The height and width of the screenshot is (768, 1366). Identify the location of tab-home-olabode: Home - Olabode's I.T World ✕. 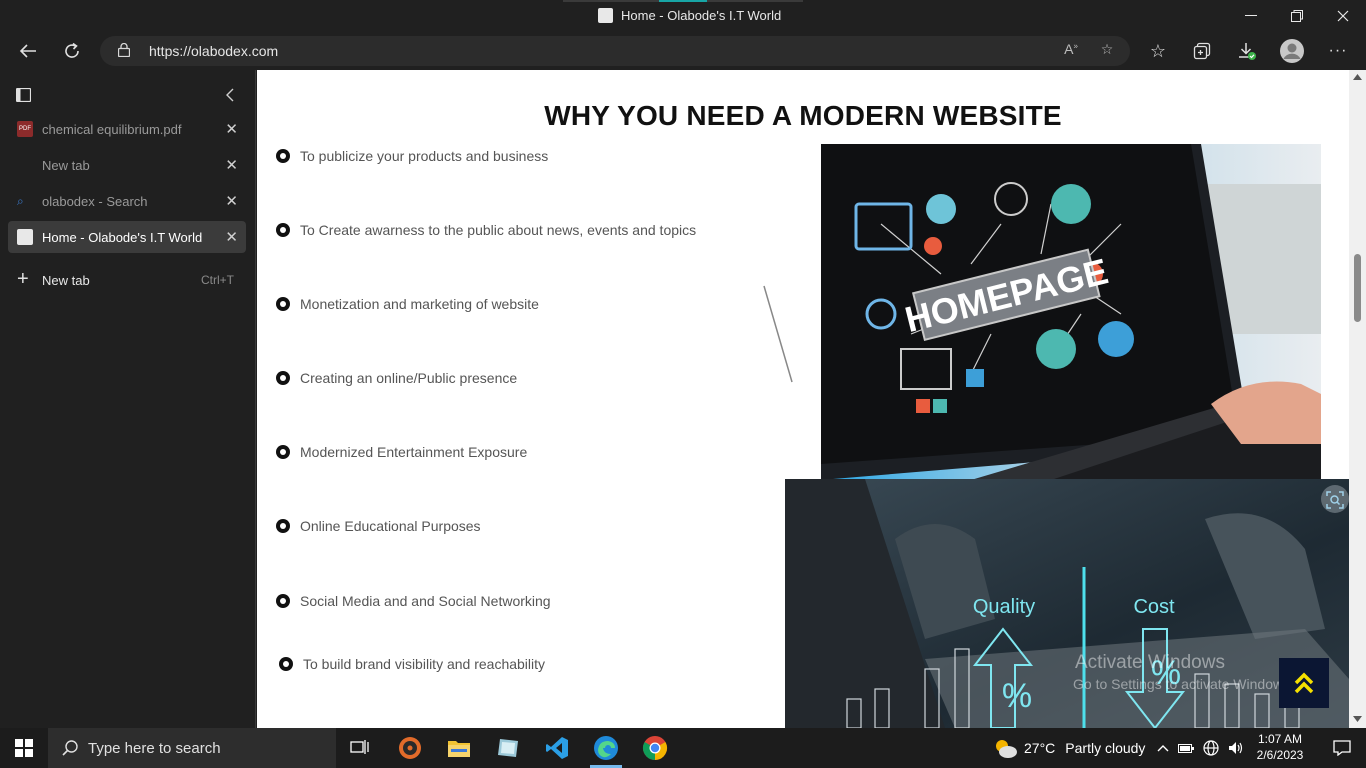
(127, 237).